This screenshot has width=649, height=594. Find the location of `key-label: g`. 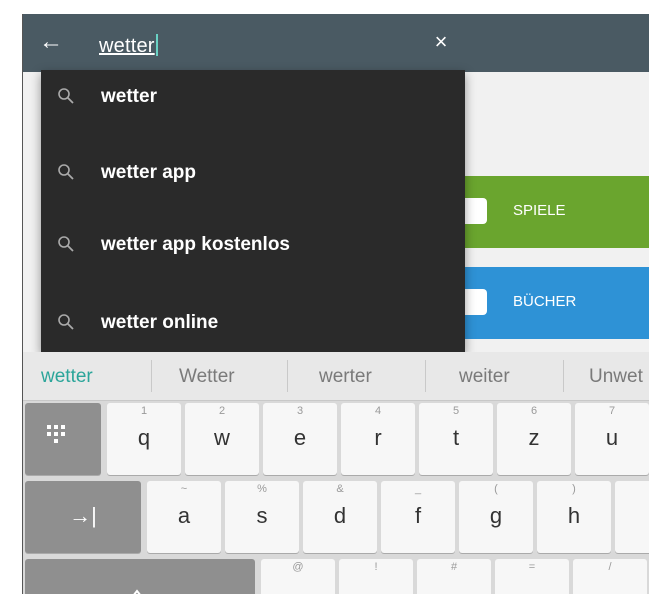

key-label: g is located at coordinates (496, 515).